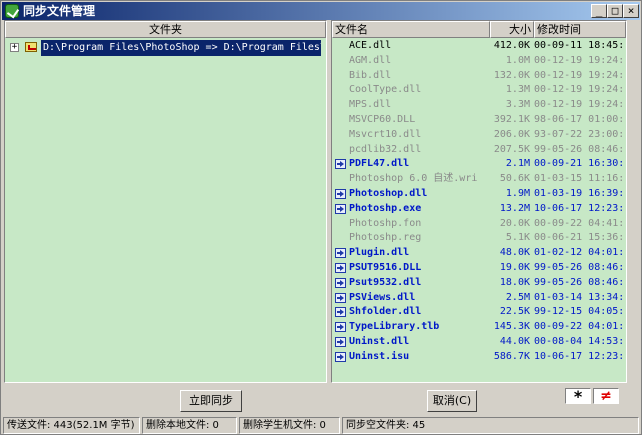 This screenshot has width=642, height=435. What do you see at coordinates (478, 150) in the screenshot?
I see `file-row: pcdlib32.dll 207.5K 99-05-26 08:46:50` at bounding box center [478, 150].